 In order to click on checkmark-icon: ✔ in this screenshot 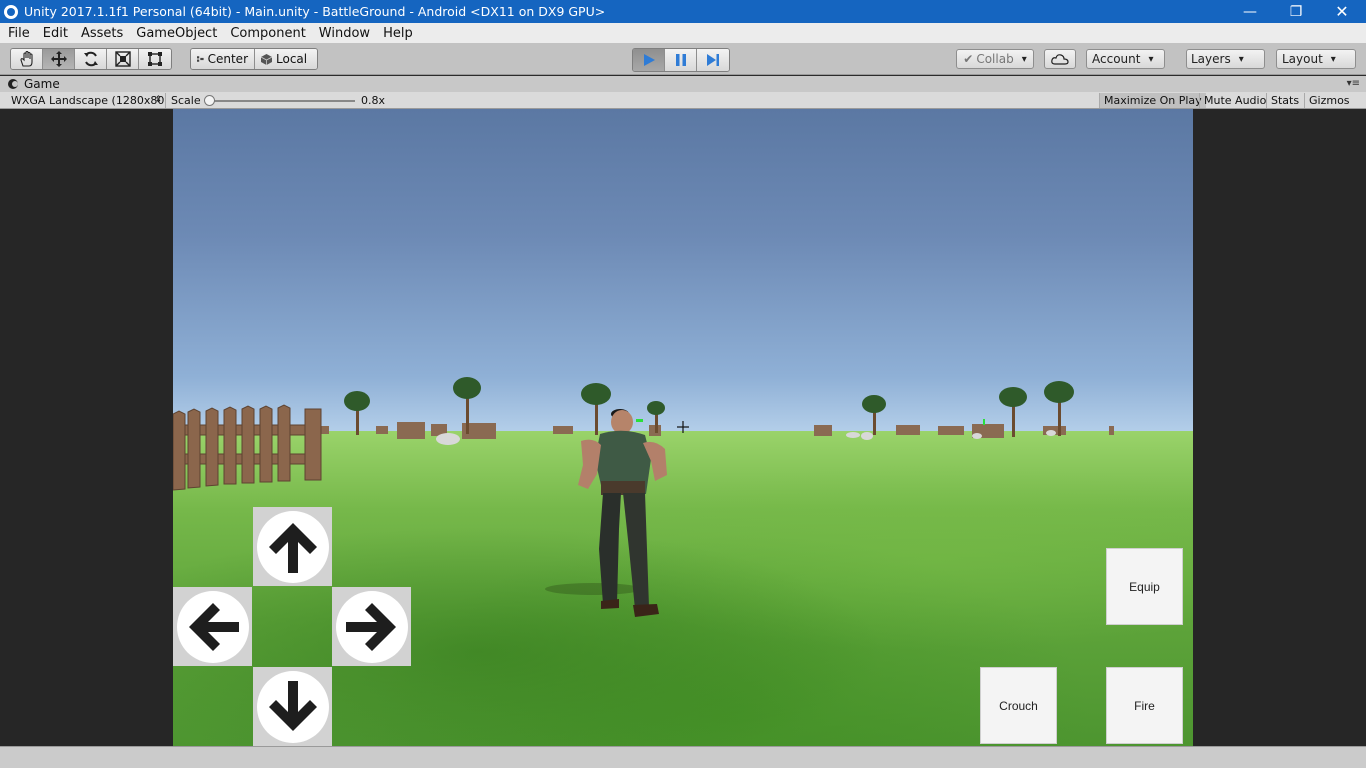, I will do `click(968, 59)`.